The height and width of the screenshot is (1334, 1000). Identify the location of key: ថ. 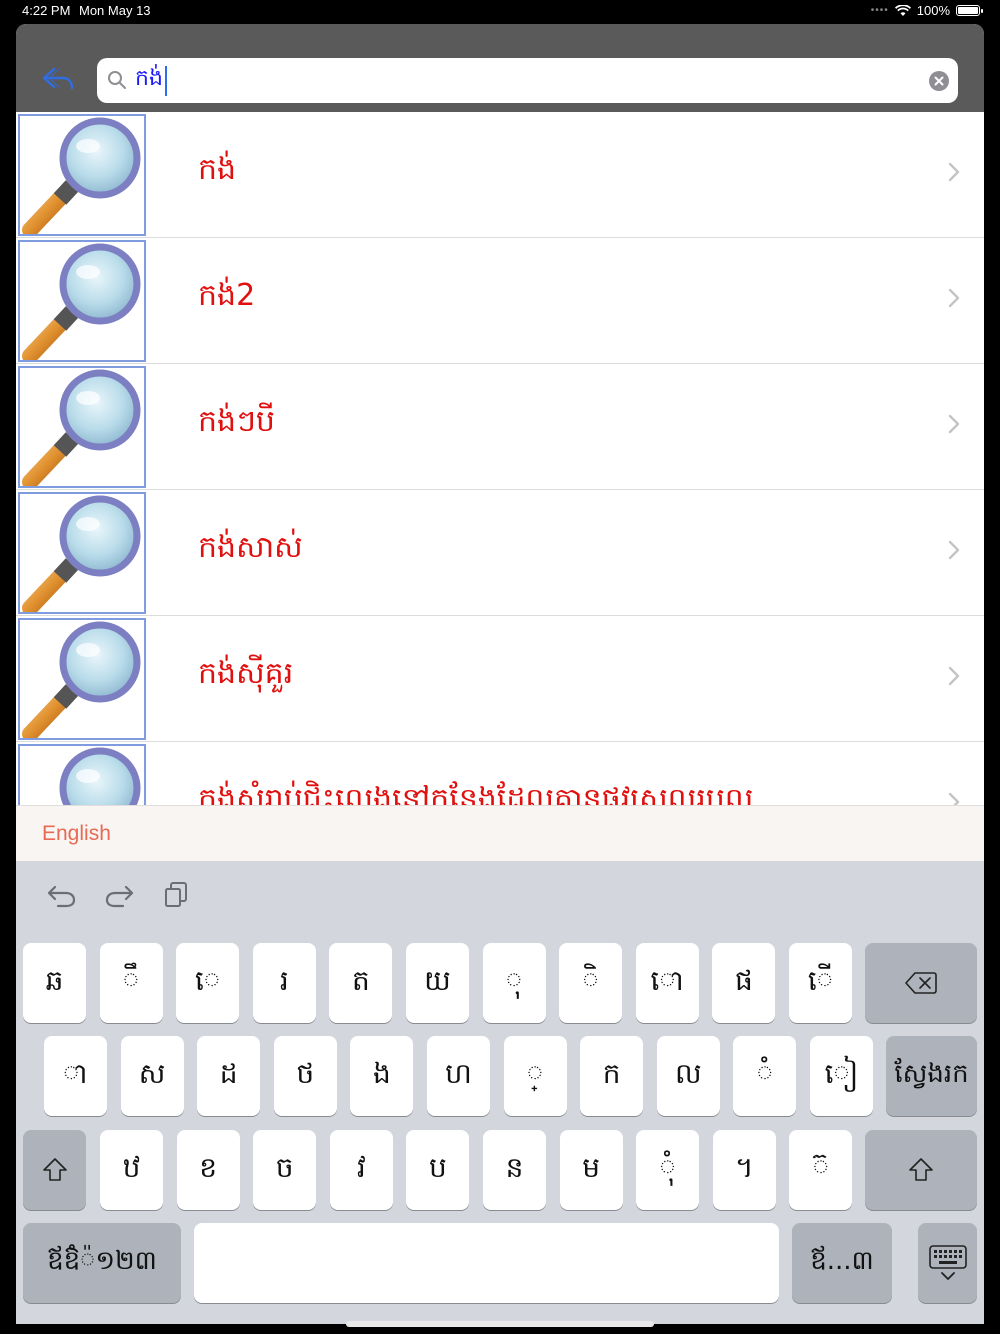
(305, 1076).